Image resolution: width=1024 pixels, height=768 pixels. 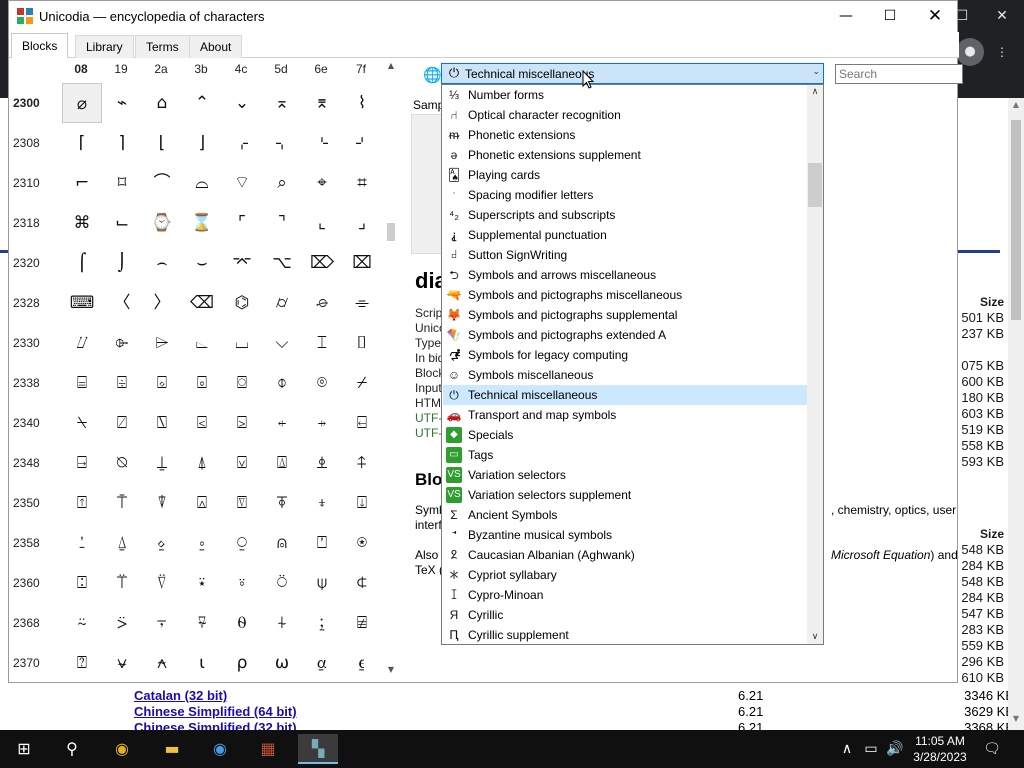 What do you see at coordinates (282, 383) in the screenshot?
I see `char-cell: ⌽` at bounding box center [282, 383].